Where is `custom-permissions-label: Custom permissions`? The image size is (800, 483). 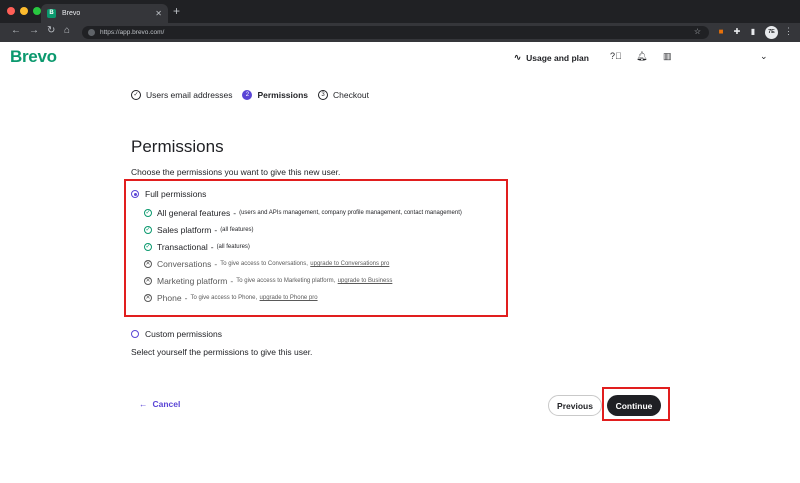
custom-permissions-label: Custom permissions is located at coordinates (183, 334).